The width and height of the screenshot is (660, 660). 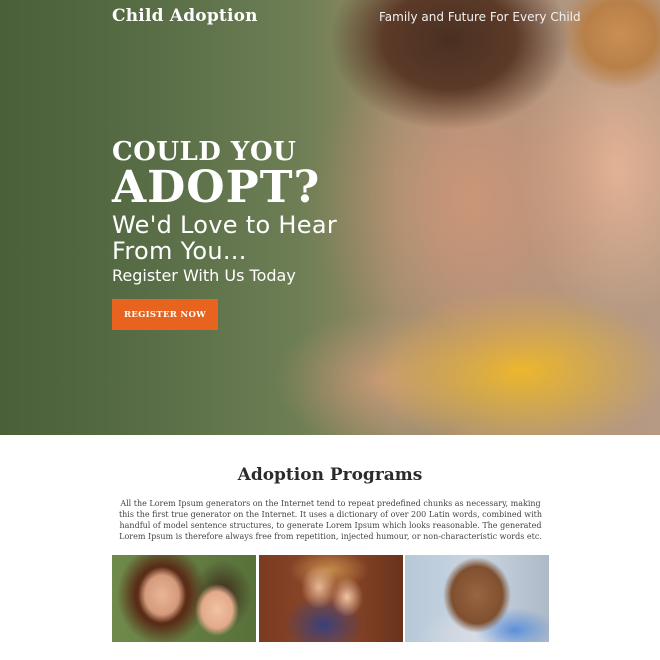 What do you see at coordinates (204, 275) in the screenshot?
I see `hero-register-text: Register With Us Today` at bounding box center [204, 275].